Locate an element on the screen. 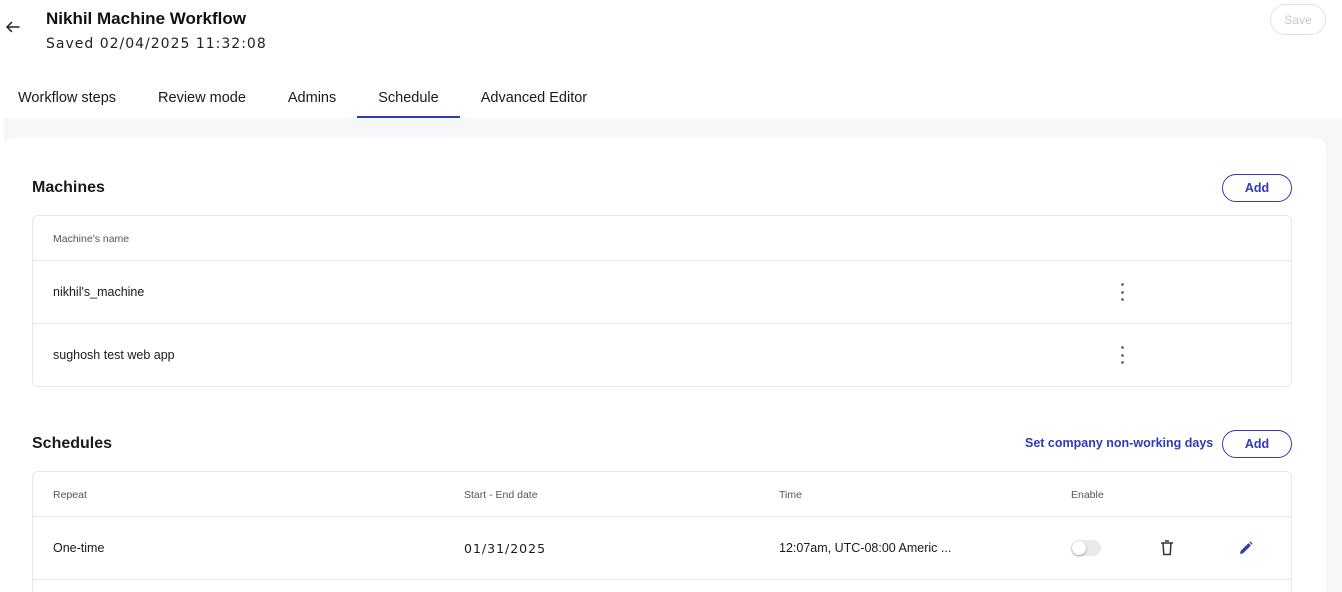 Image resolution: width=1342 pixels, height=592 pixels. tab-advanced-editor: Advanced Editor is located at coordinates (534, 98).